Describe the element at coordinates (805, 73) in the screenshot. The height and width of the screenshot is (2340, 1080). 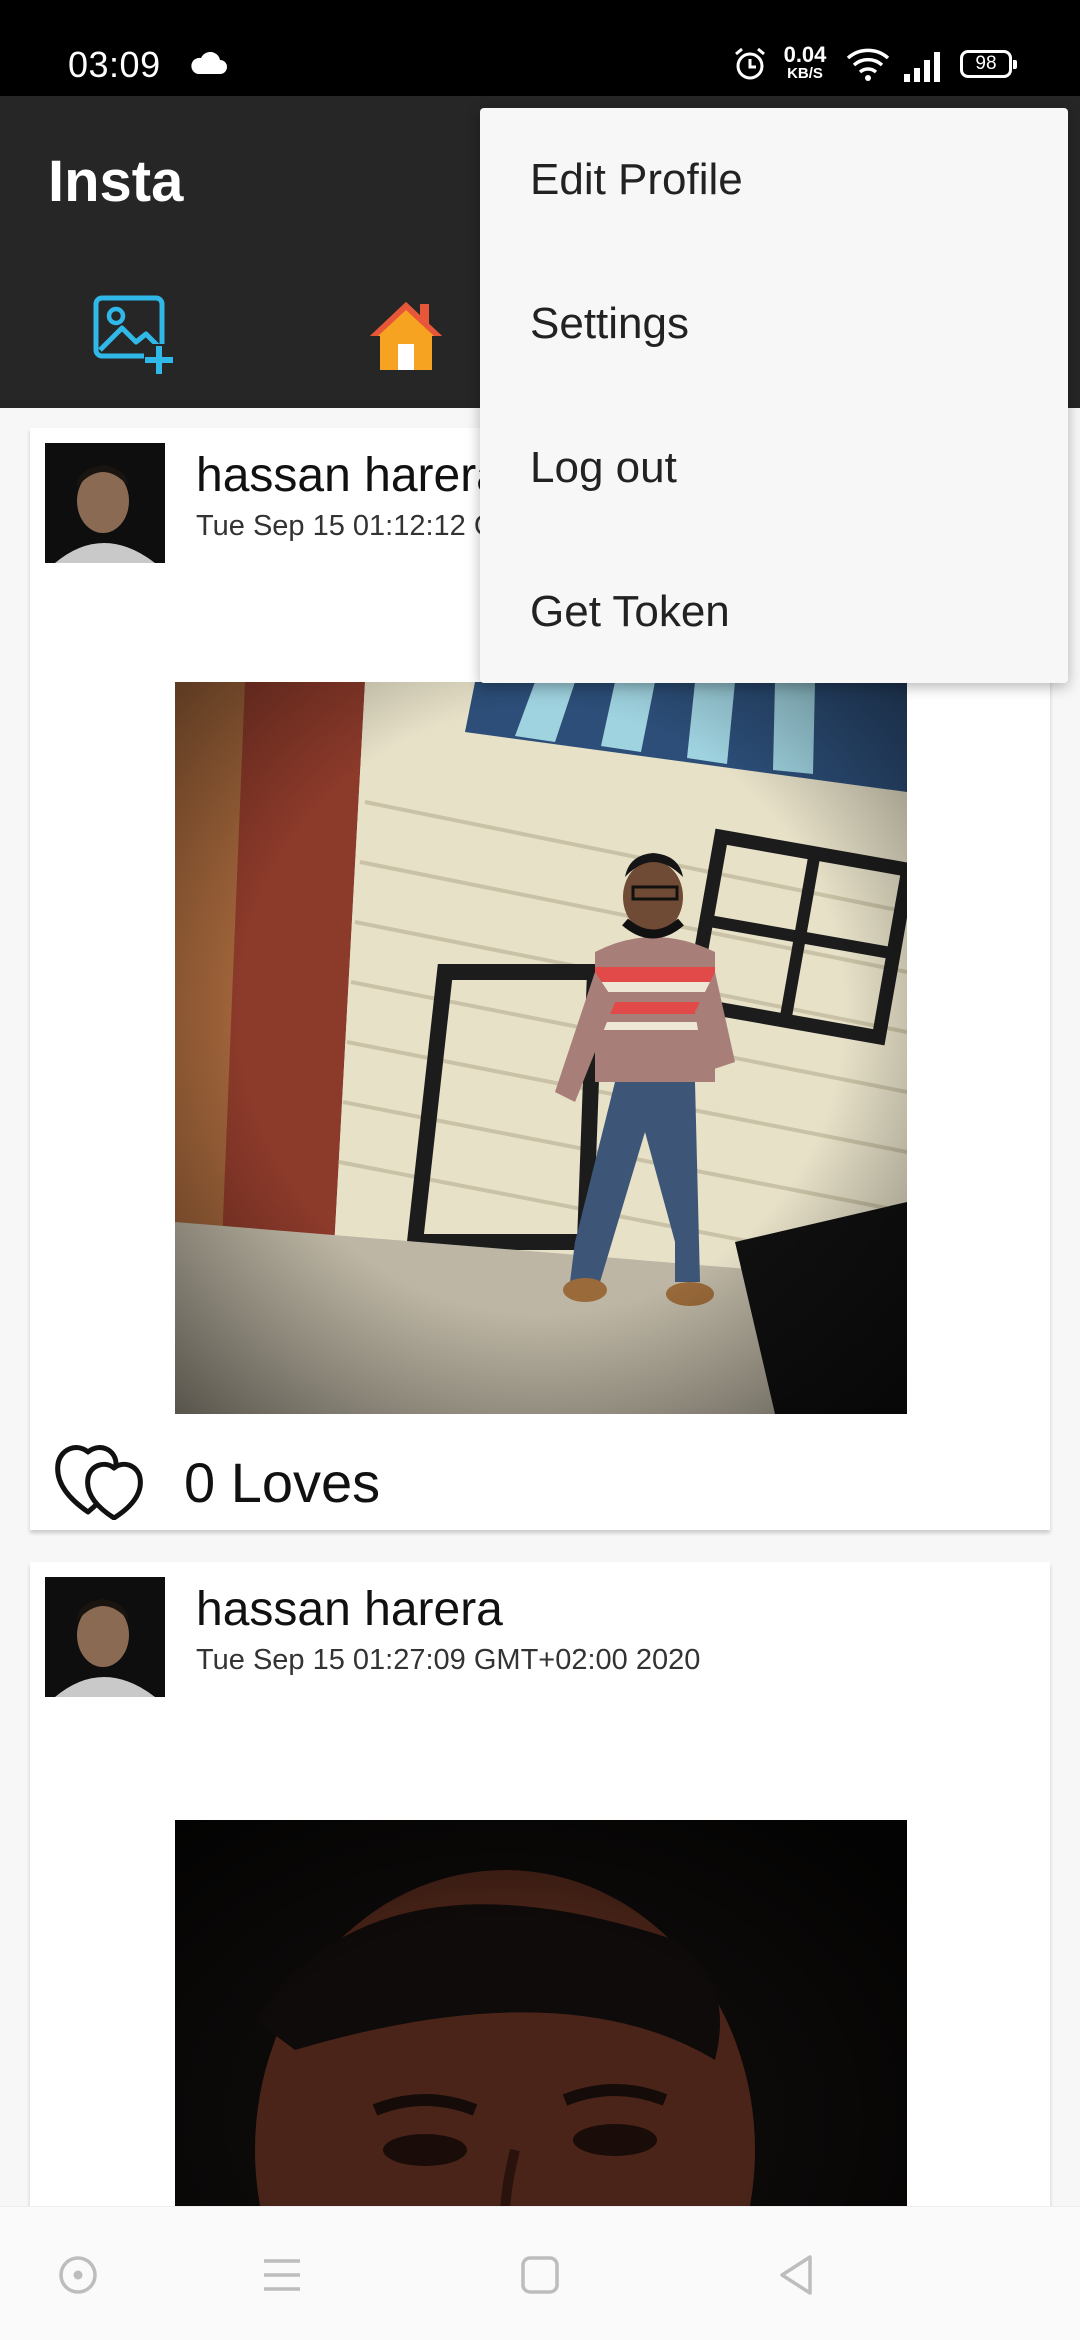
I see `network-speed-unit: KB/S` at that location.